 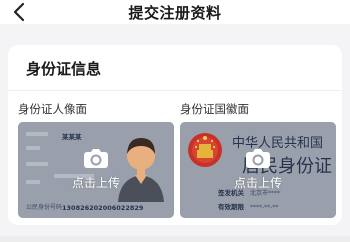 What do you see at coordinates (231, 206) in the screenshot?
I see `validity-label: 有效期限` at bounding box center [231, 206].